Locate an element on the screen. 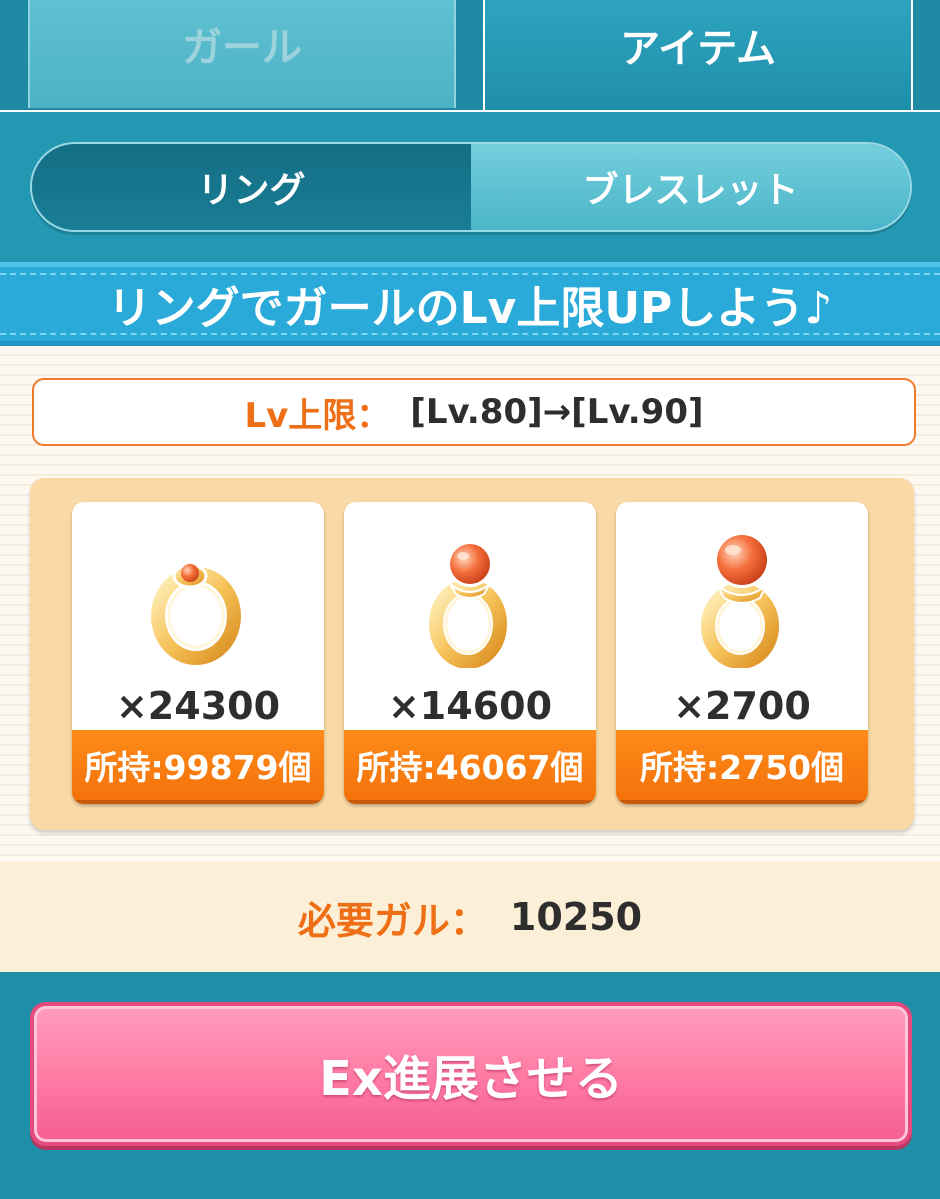 The image size is (940, 1199). ring-card: ×14600 所持:46067個 is located at coordinates (470, 653).